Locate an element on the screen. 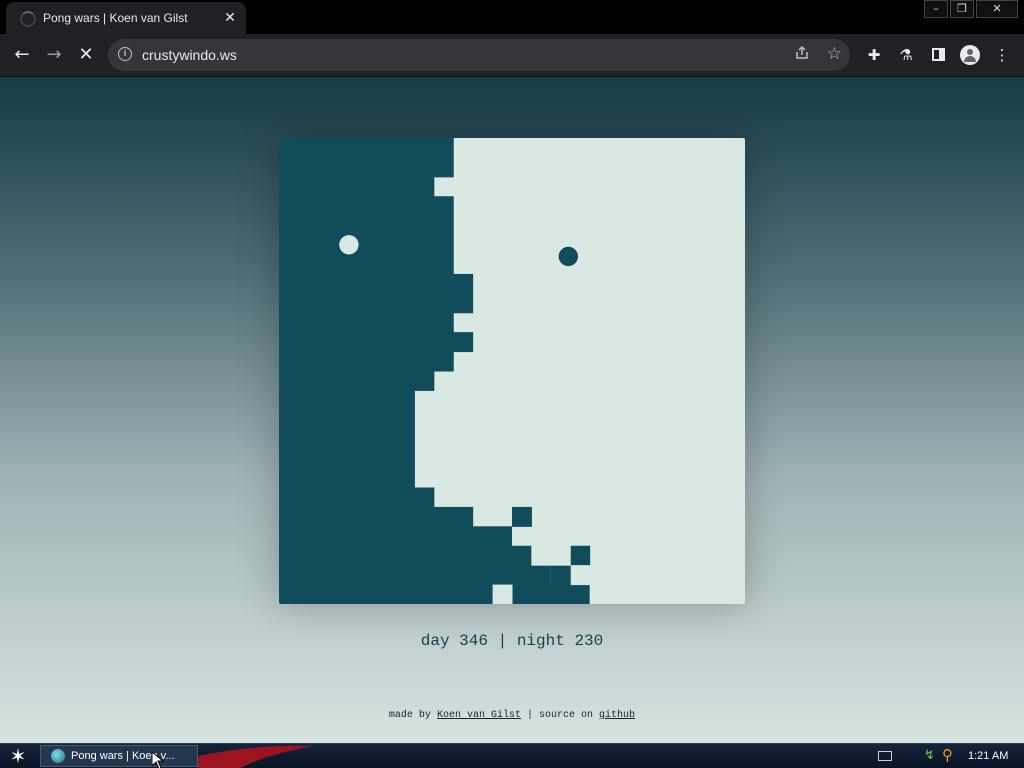 This screenshot has width=1024, height=768. taskbar-clock: 1:21 AM is located at coordinates (988, 756).